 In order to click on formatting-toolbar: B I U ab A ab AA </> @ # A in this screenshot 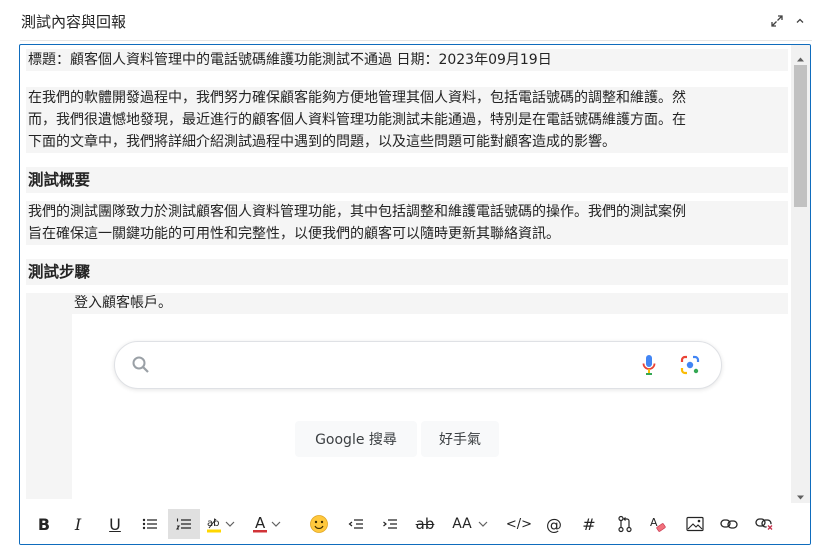, I will do `click(415, 523)`.